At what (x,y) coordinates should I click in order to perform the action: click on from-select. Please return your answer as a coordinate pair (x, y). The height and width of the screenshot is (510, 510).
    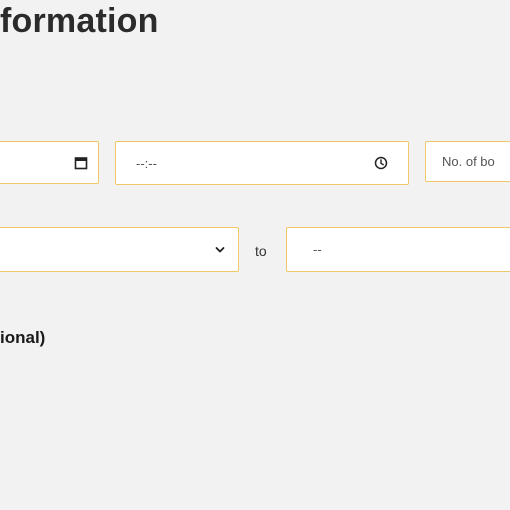
    Looking at the image, I should click on (119, 249).